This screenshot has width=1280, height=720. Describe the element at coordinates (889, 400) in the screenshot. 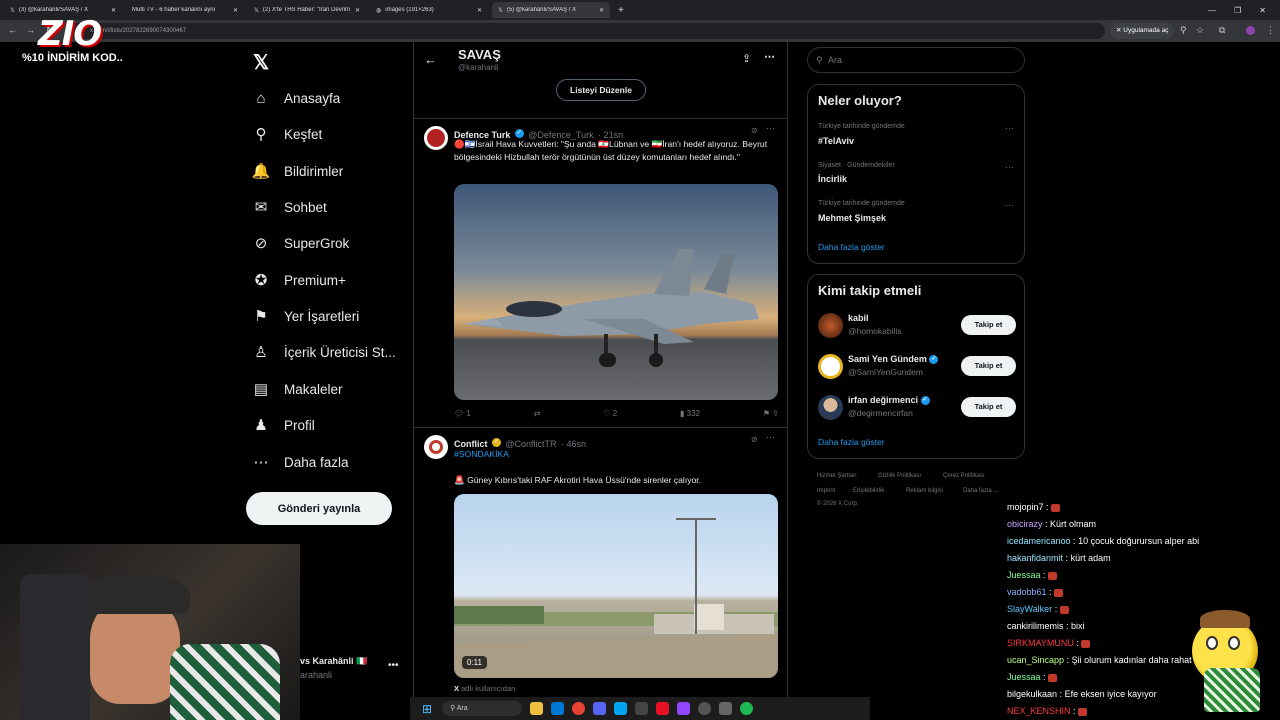

I see `follow-name-row: irfan değirmenci ✓` at that location.